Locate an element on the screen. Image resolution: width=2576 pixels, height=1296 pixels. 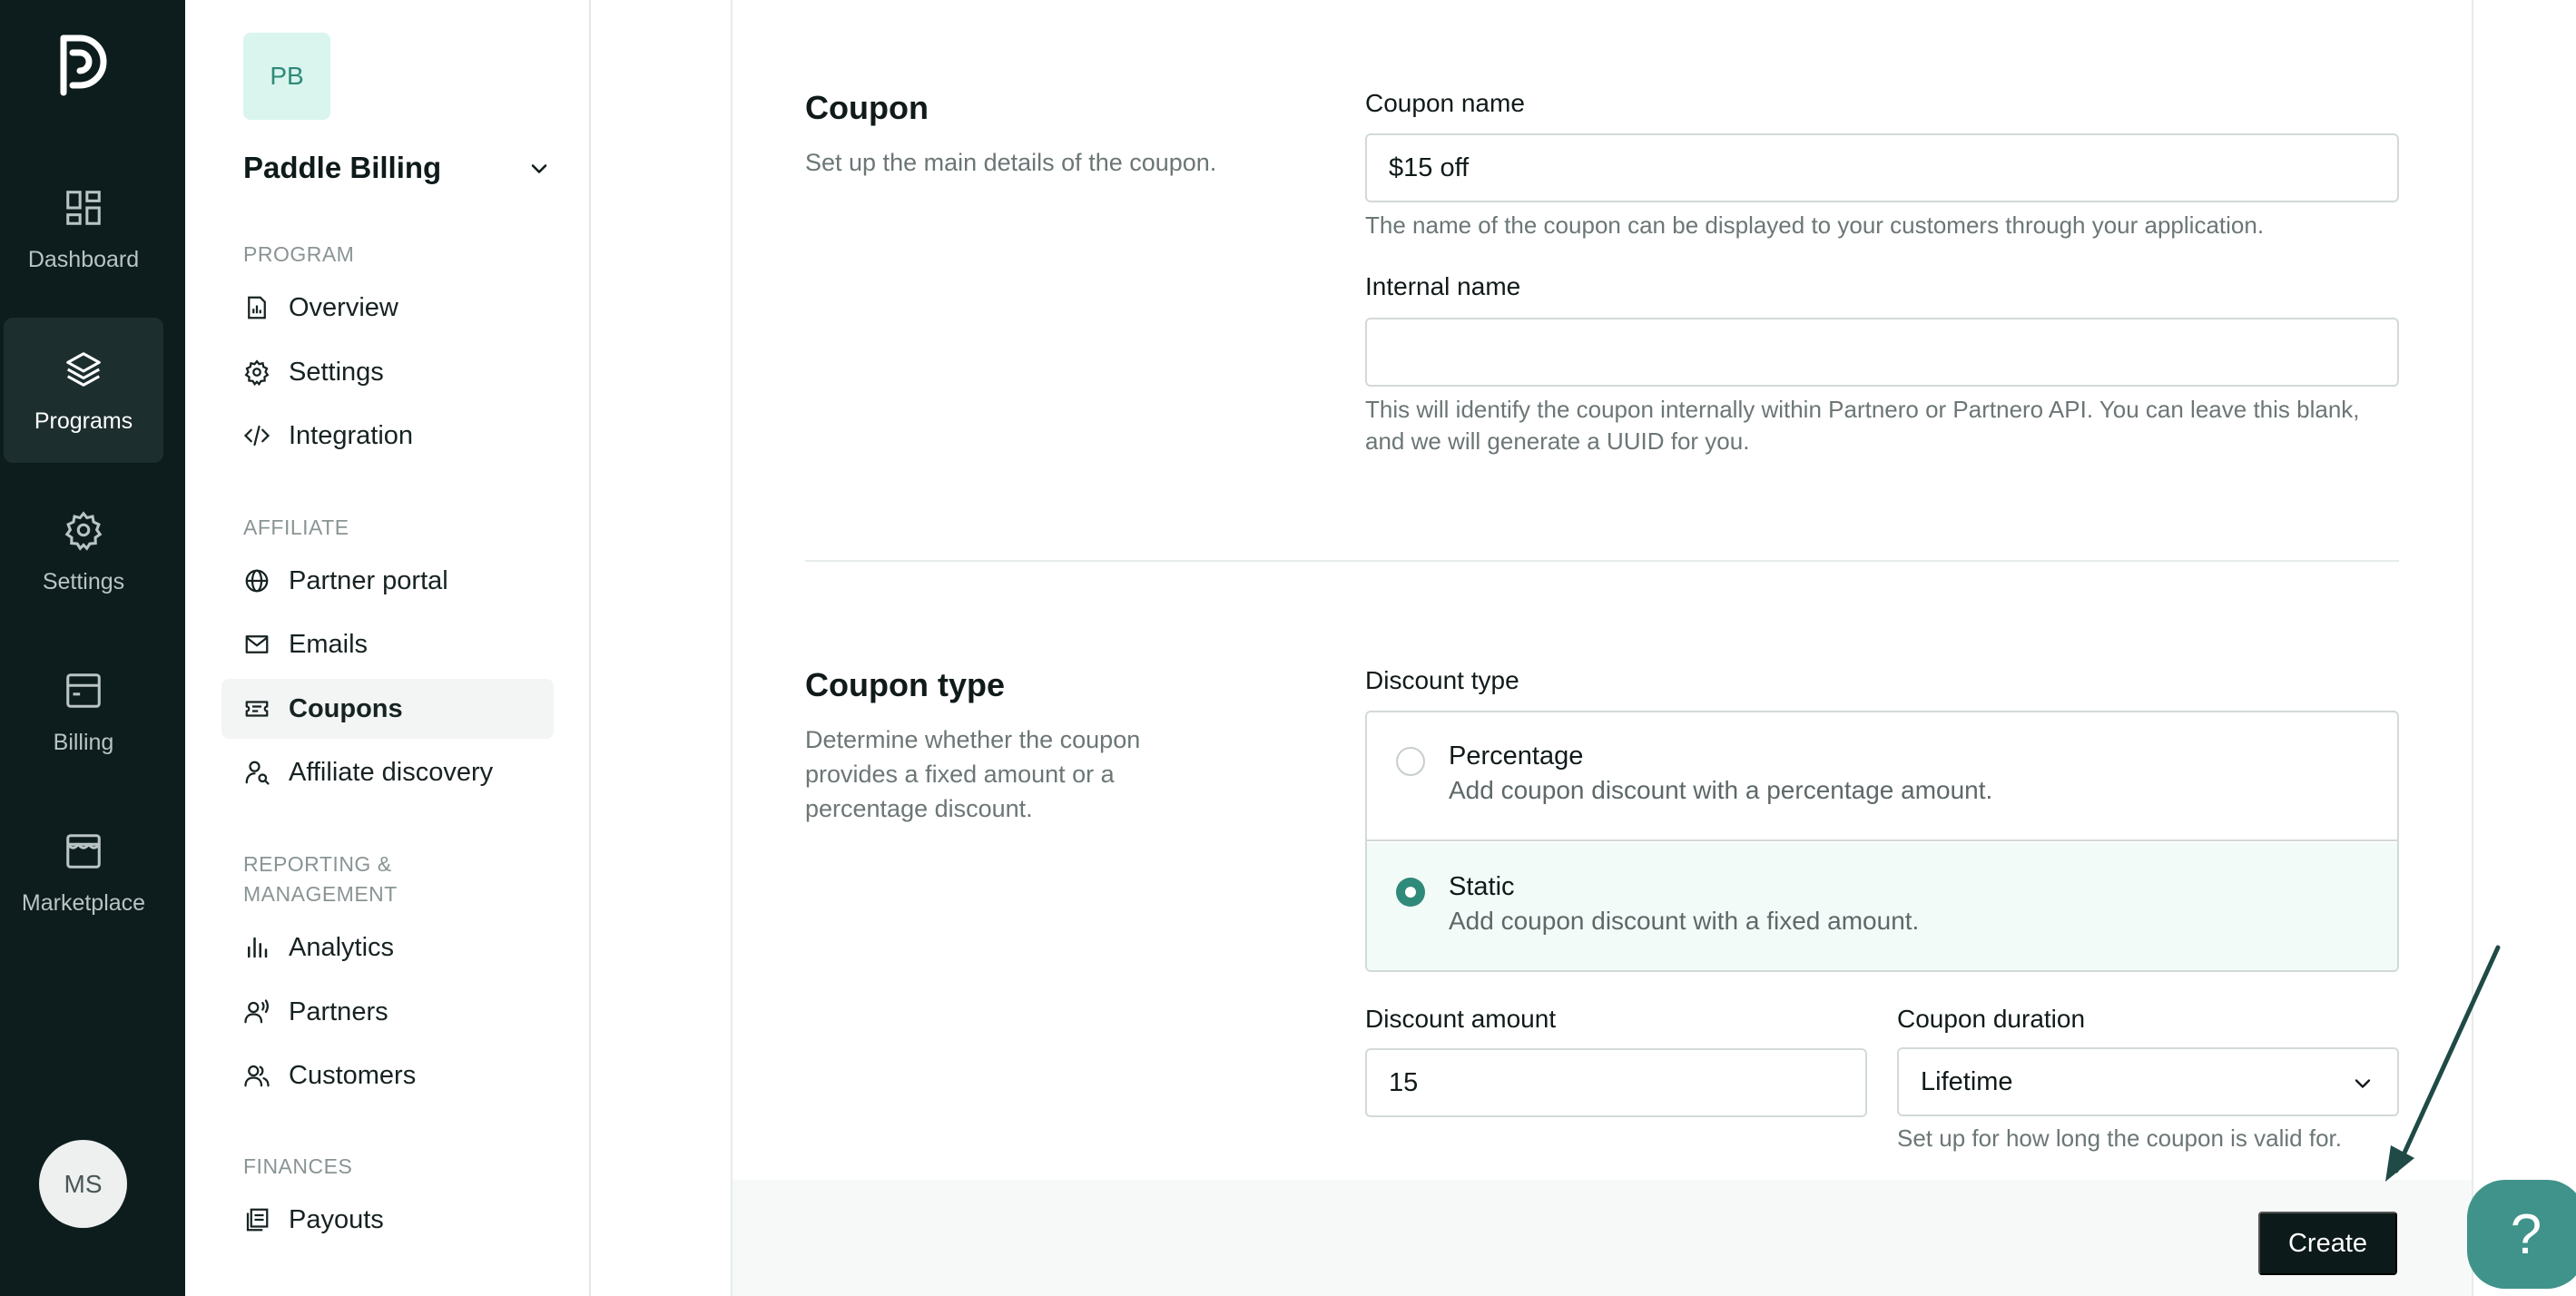
sidebar-item-overview: Overview is located at coordinates (387, 308).